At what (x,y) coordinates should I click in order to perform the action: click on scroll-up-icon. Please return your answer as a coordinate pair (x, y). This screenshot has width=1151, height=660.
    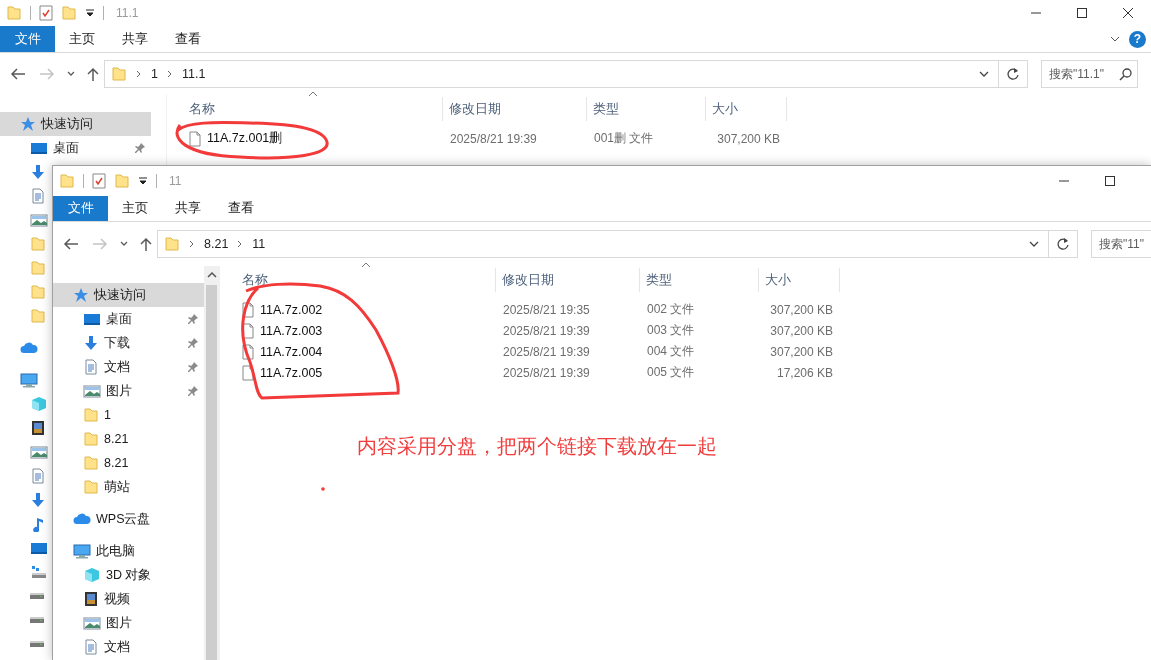
    Looking at the image, I should click on (211, 274).